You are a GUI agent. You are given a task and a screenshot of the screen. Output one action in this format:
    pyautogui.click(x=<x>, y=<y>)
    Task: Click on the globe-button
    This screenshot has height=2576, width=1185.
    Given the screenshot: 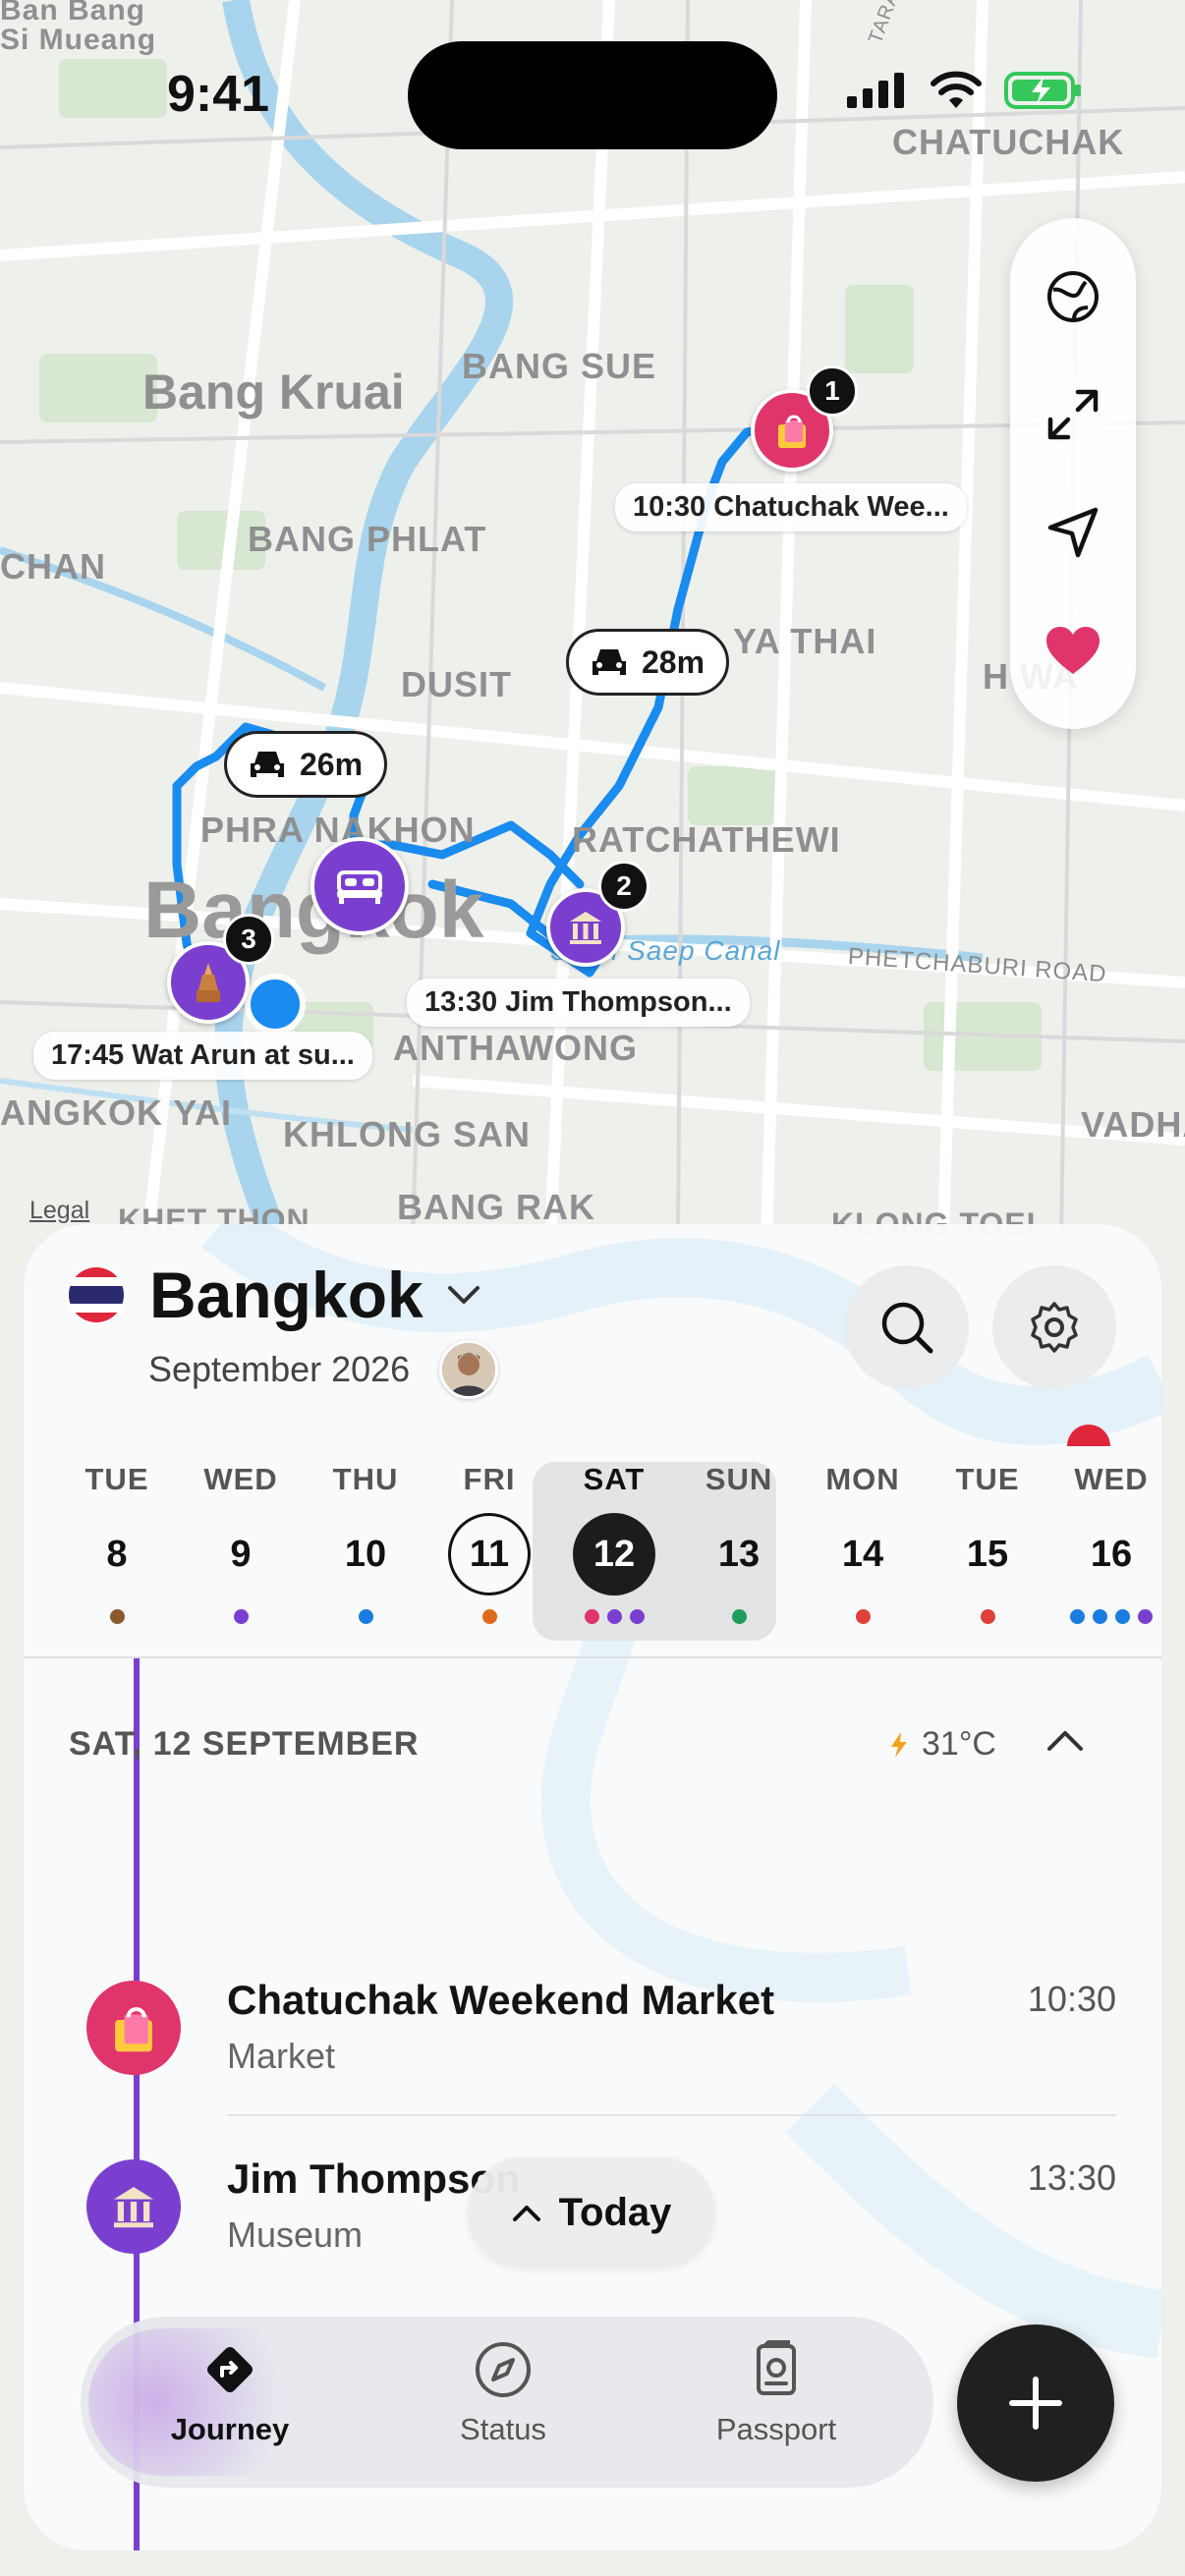 What is the action you would take?
    pyautogui.click(x=1073, y=296)
    